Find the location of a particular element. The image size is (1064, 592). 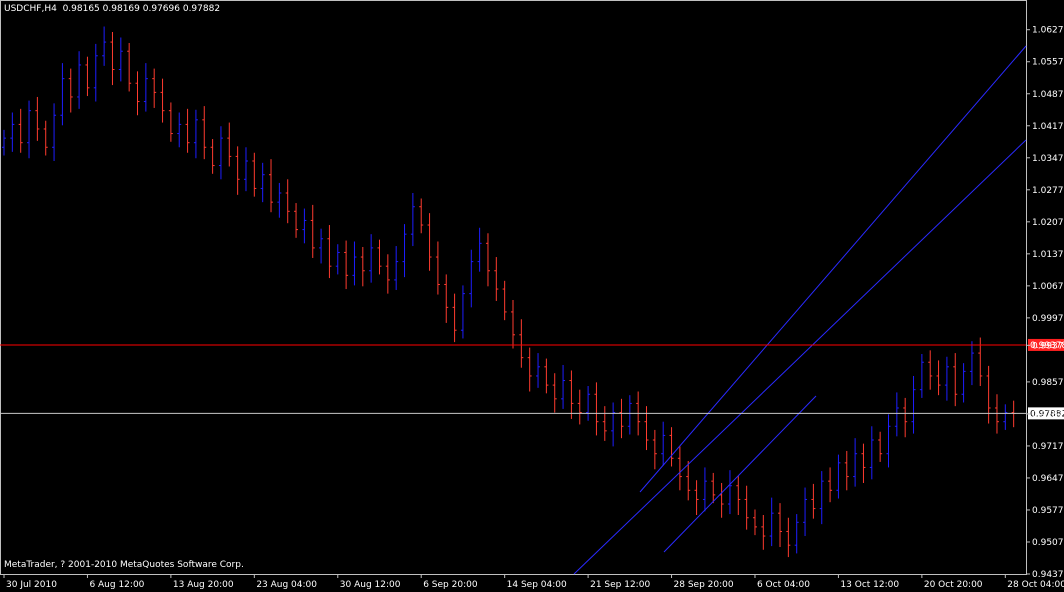

y-tick-label: 0.98570 is located at coordinates (1048, 383).